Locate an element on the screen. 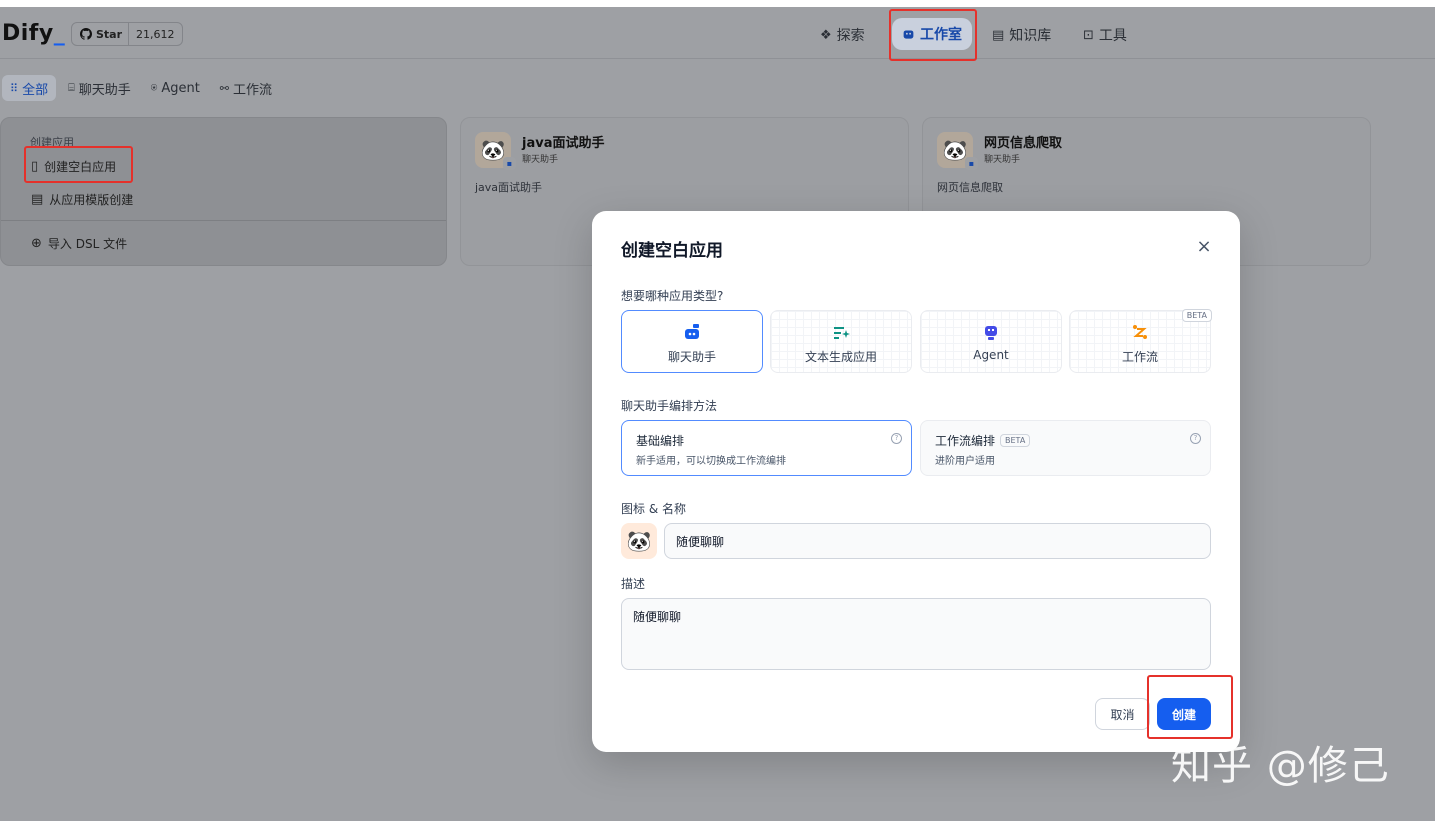  workflow-icon is located at coordinates (1140, 334).